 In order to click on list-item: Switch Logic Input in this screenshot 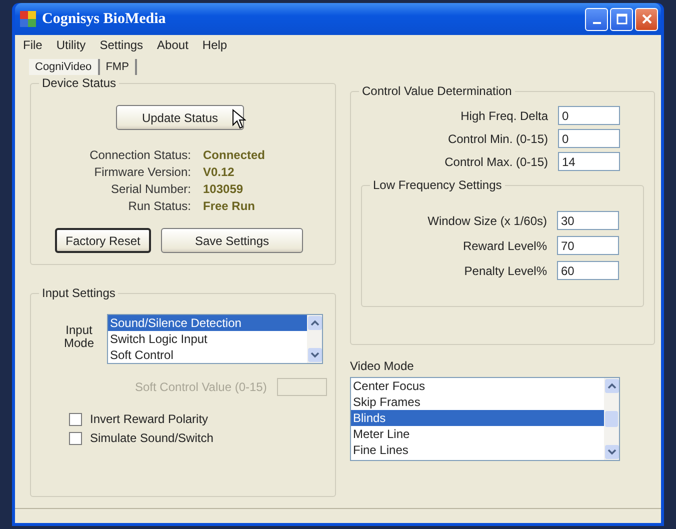, I will do `click(207, 339)`.